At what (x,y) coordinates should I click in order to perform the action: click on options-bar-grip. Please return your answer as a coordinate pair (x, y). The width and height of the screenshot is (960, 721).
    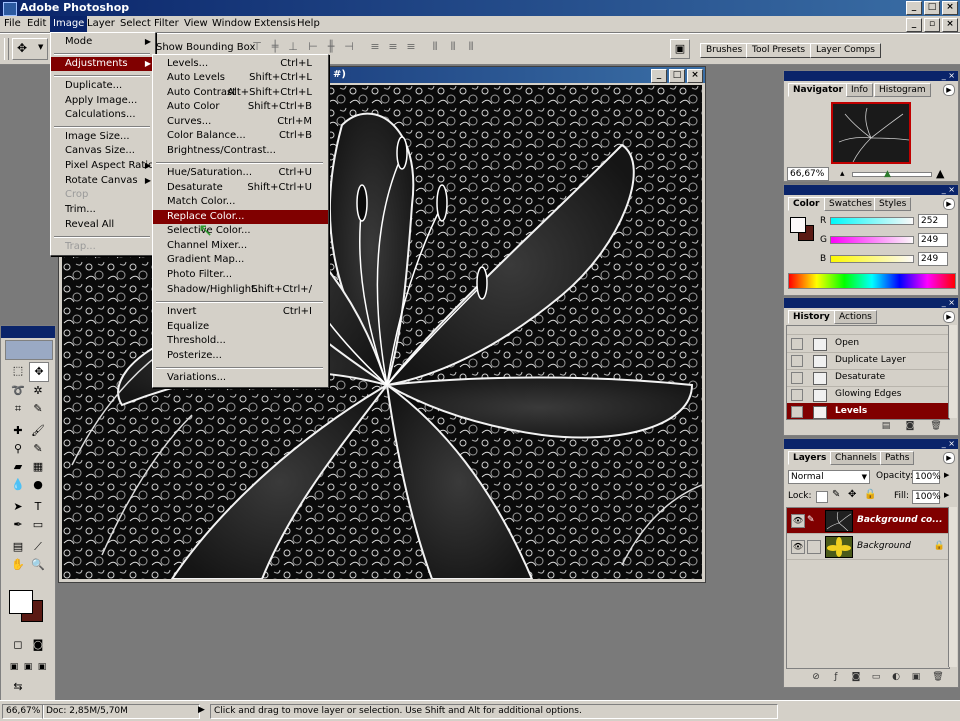
    Looking at the image, I should click on (6, 49).